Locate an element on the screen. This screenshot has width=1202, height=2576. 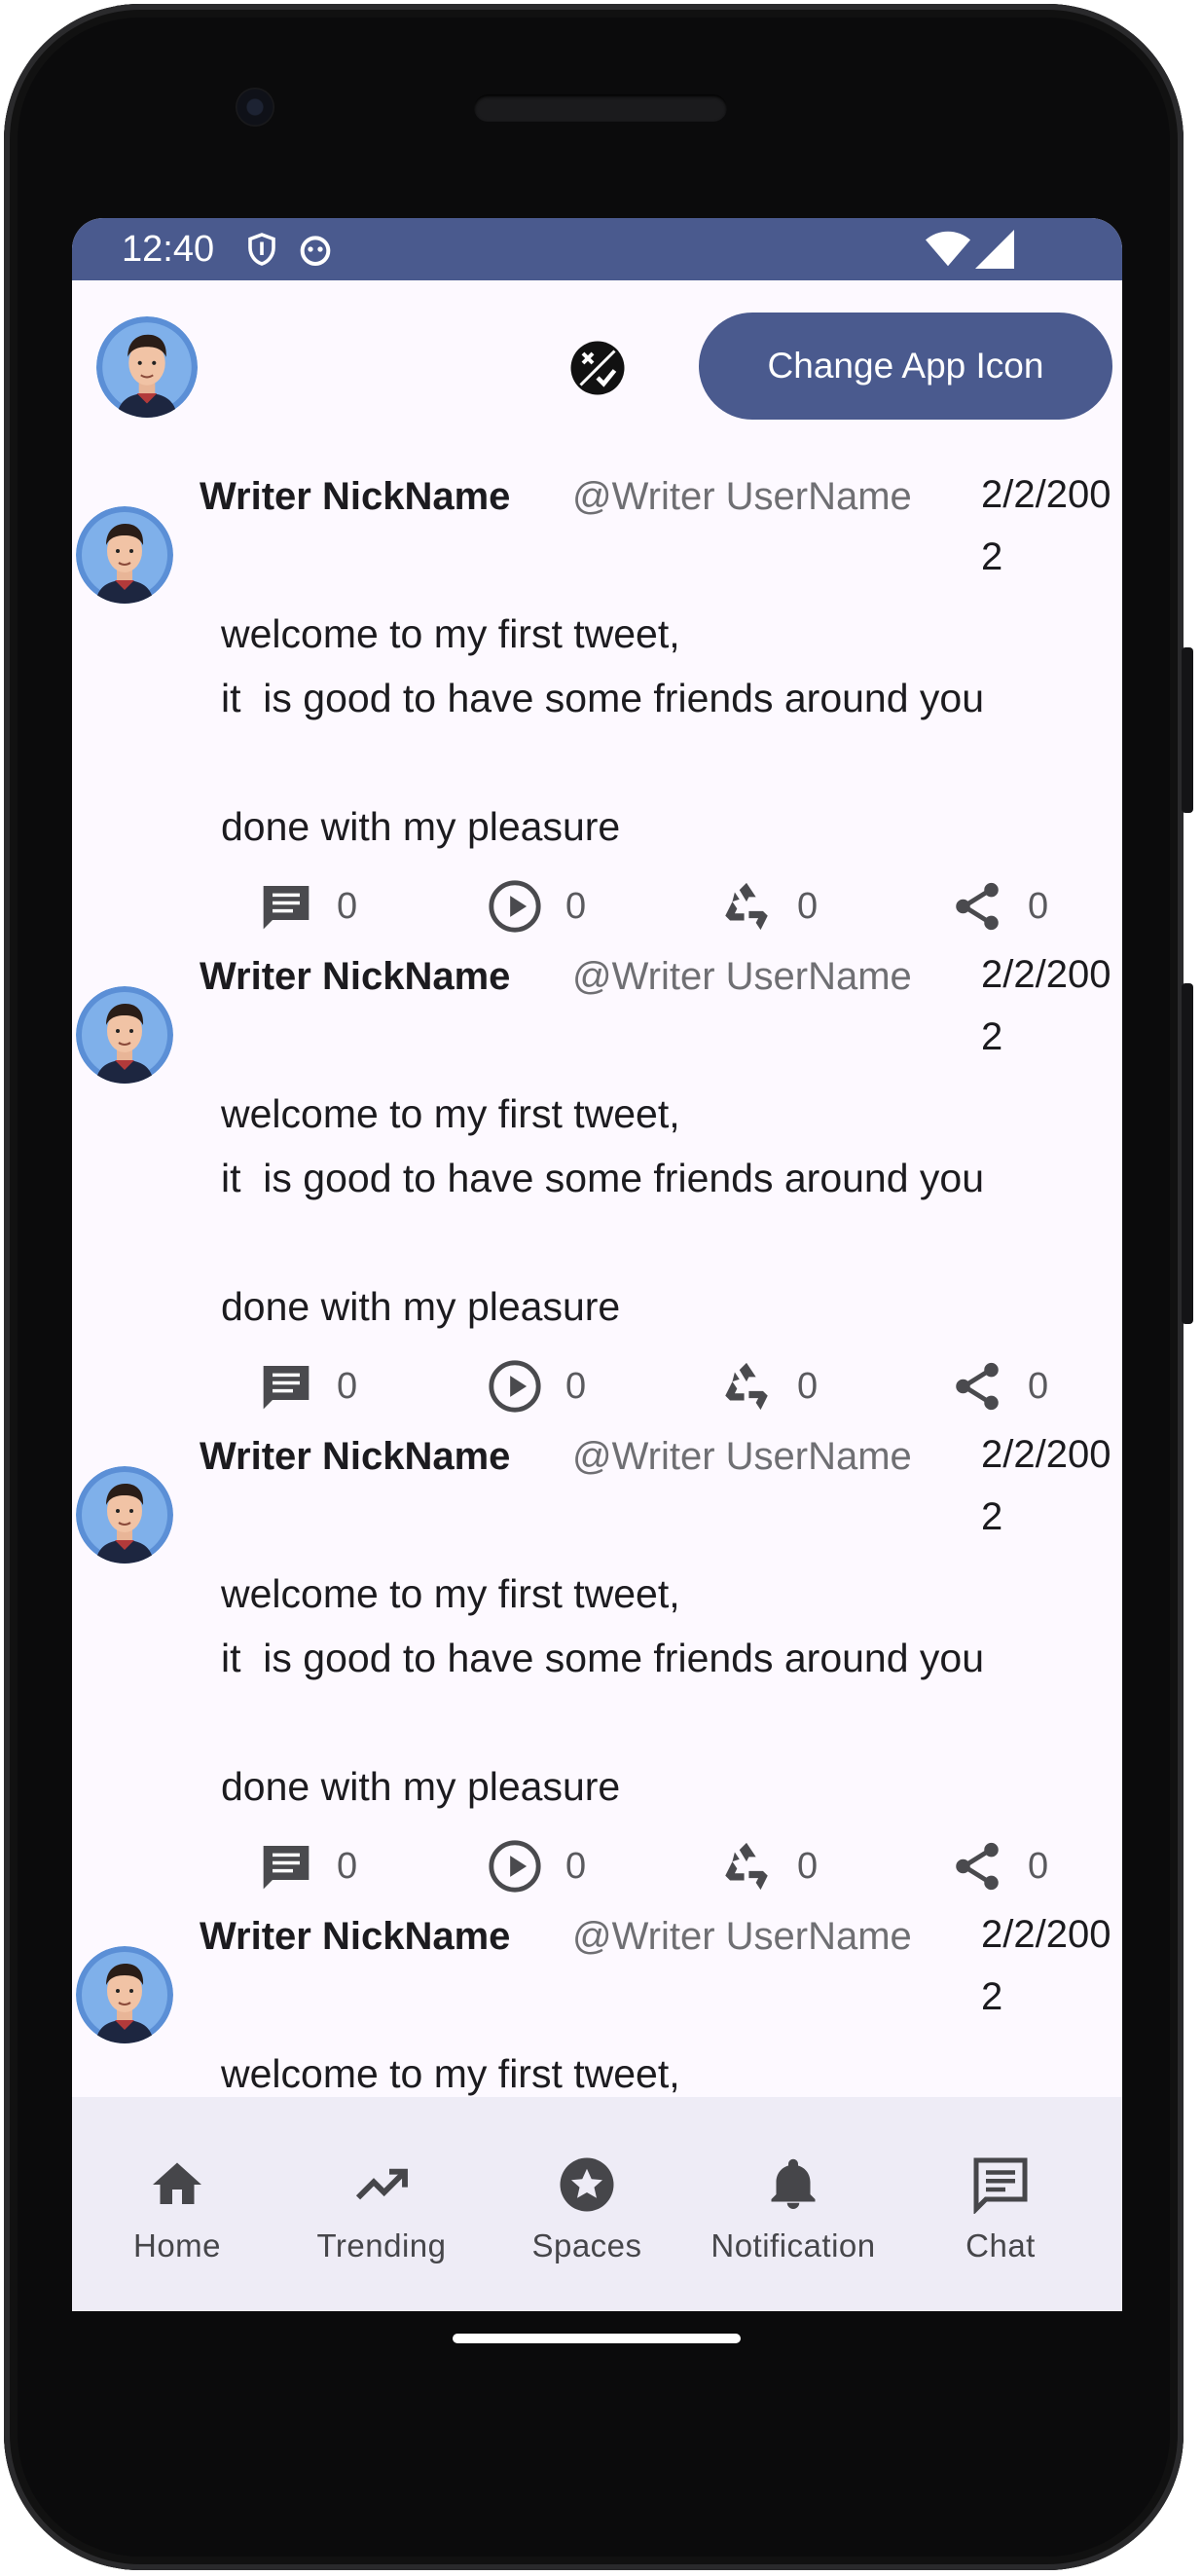
avatar-illustration is located at coordinates (147, 367).